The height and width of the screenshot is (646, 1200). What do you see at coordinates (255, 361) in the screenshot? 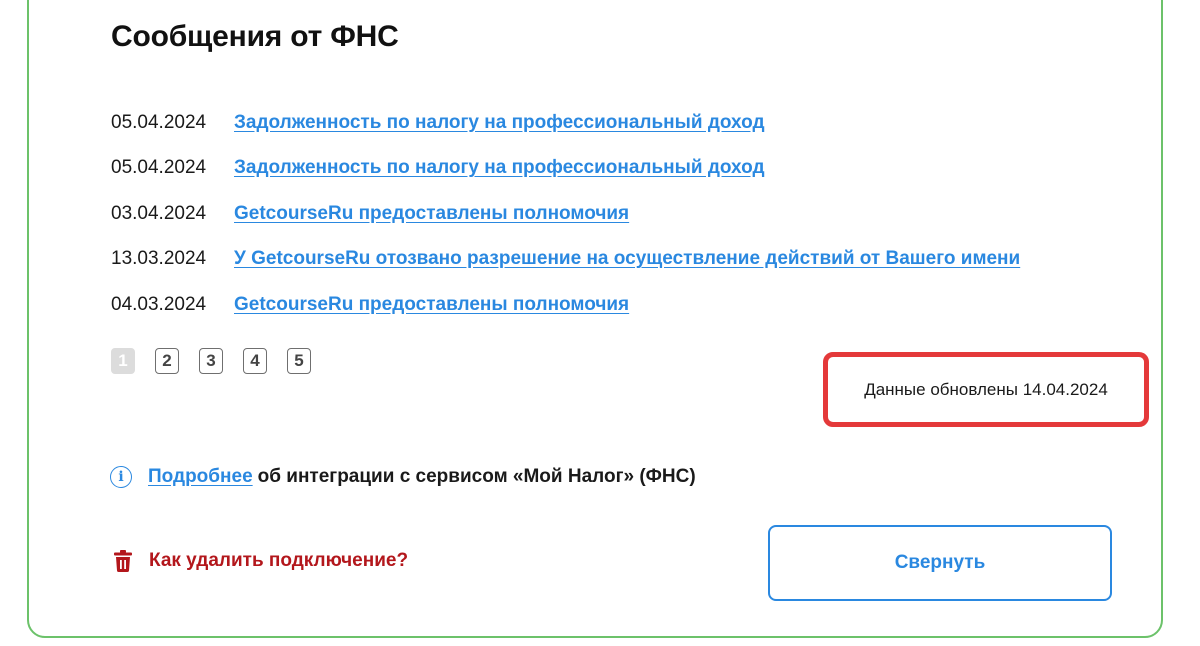
I see `page-button-4: 4` at bounding box center [255, 361].